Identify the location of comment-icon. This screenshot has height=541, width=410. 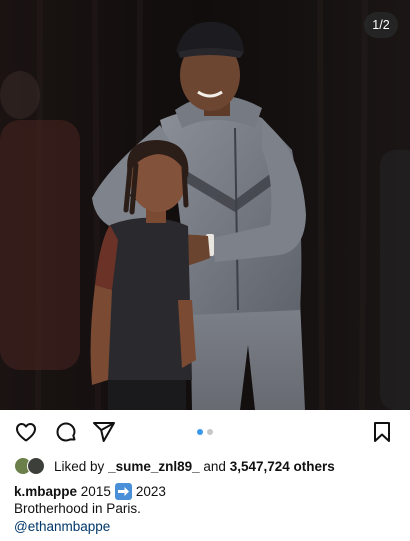
(66, 432).